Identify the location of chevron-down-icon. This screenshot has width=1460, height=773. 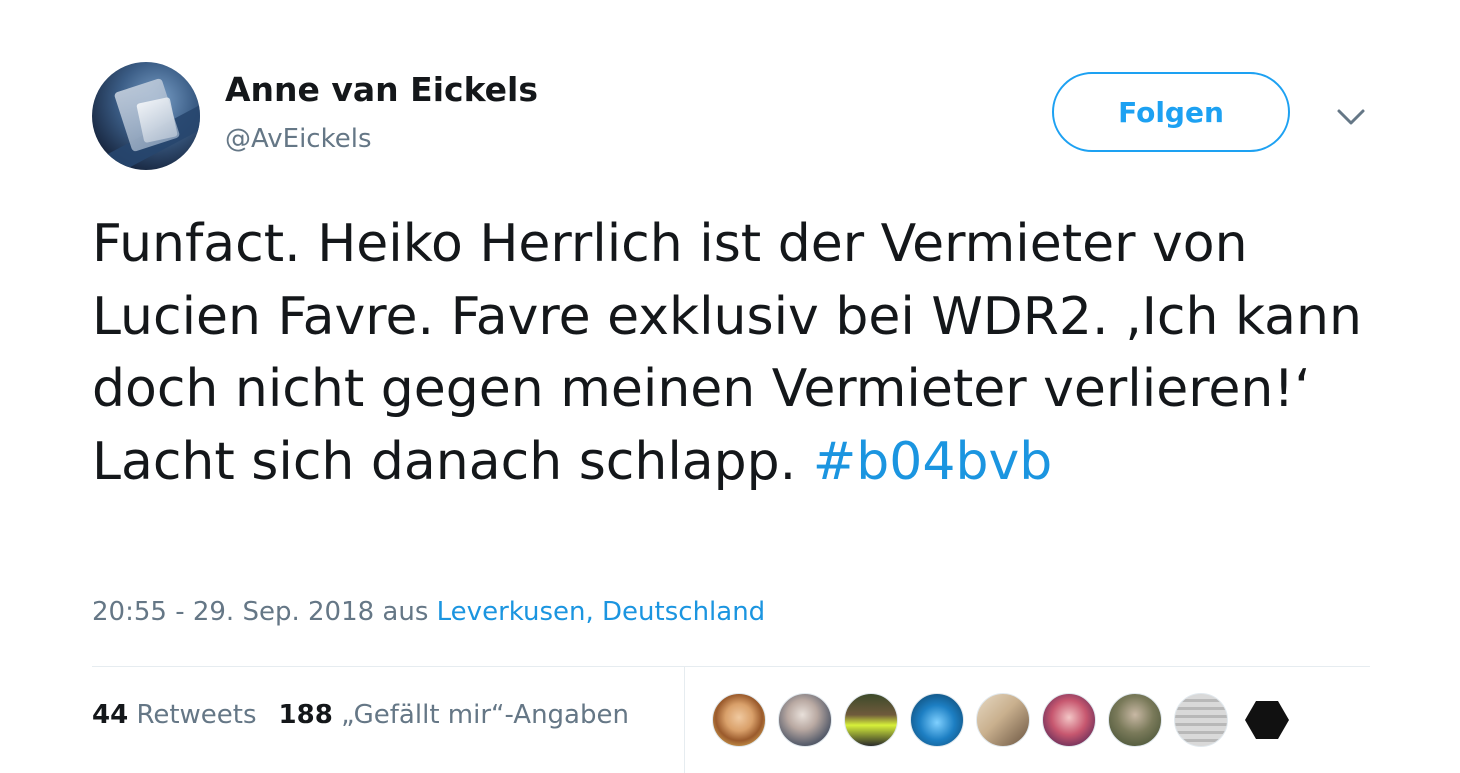
(1351, 117).